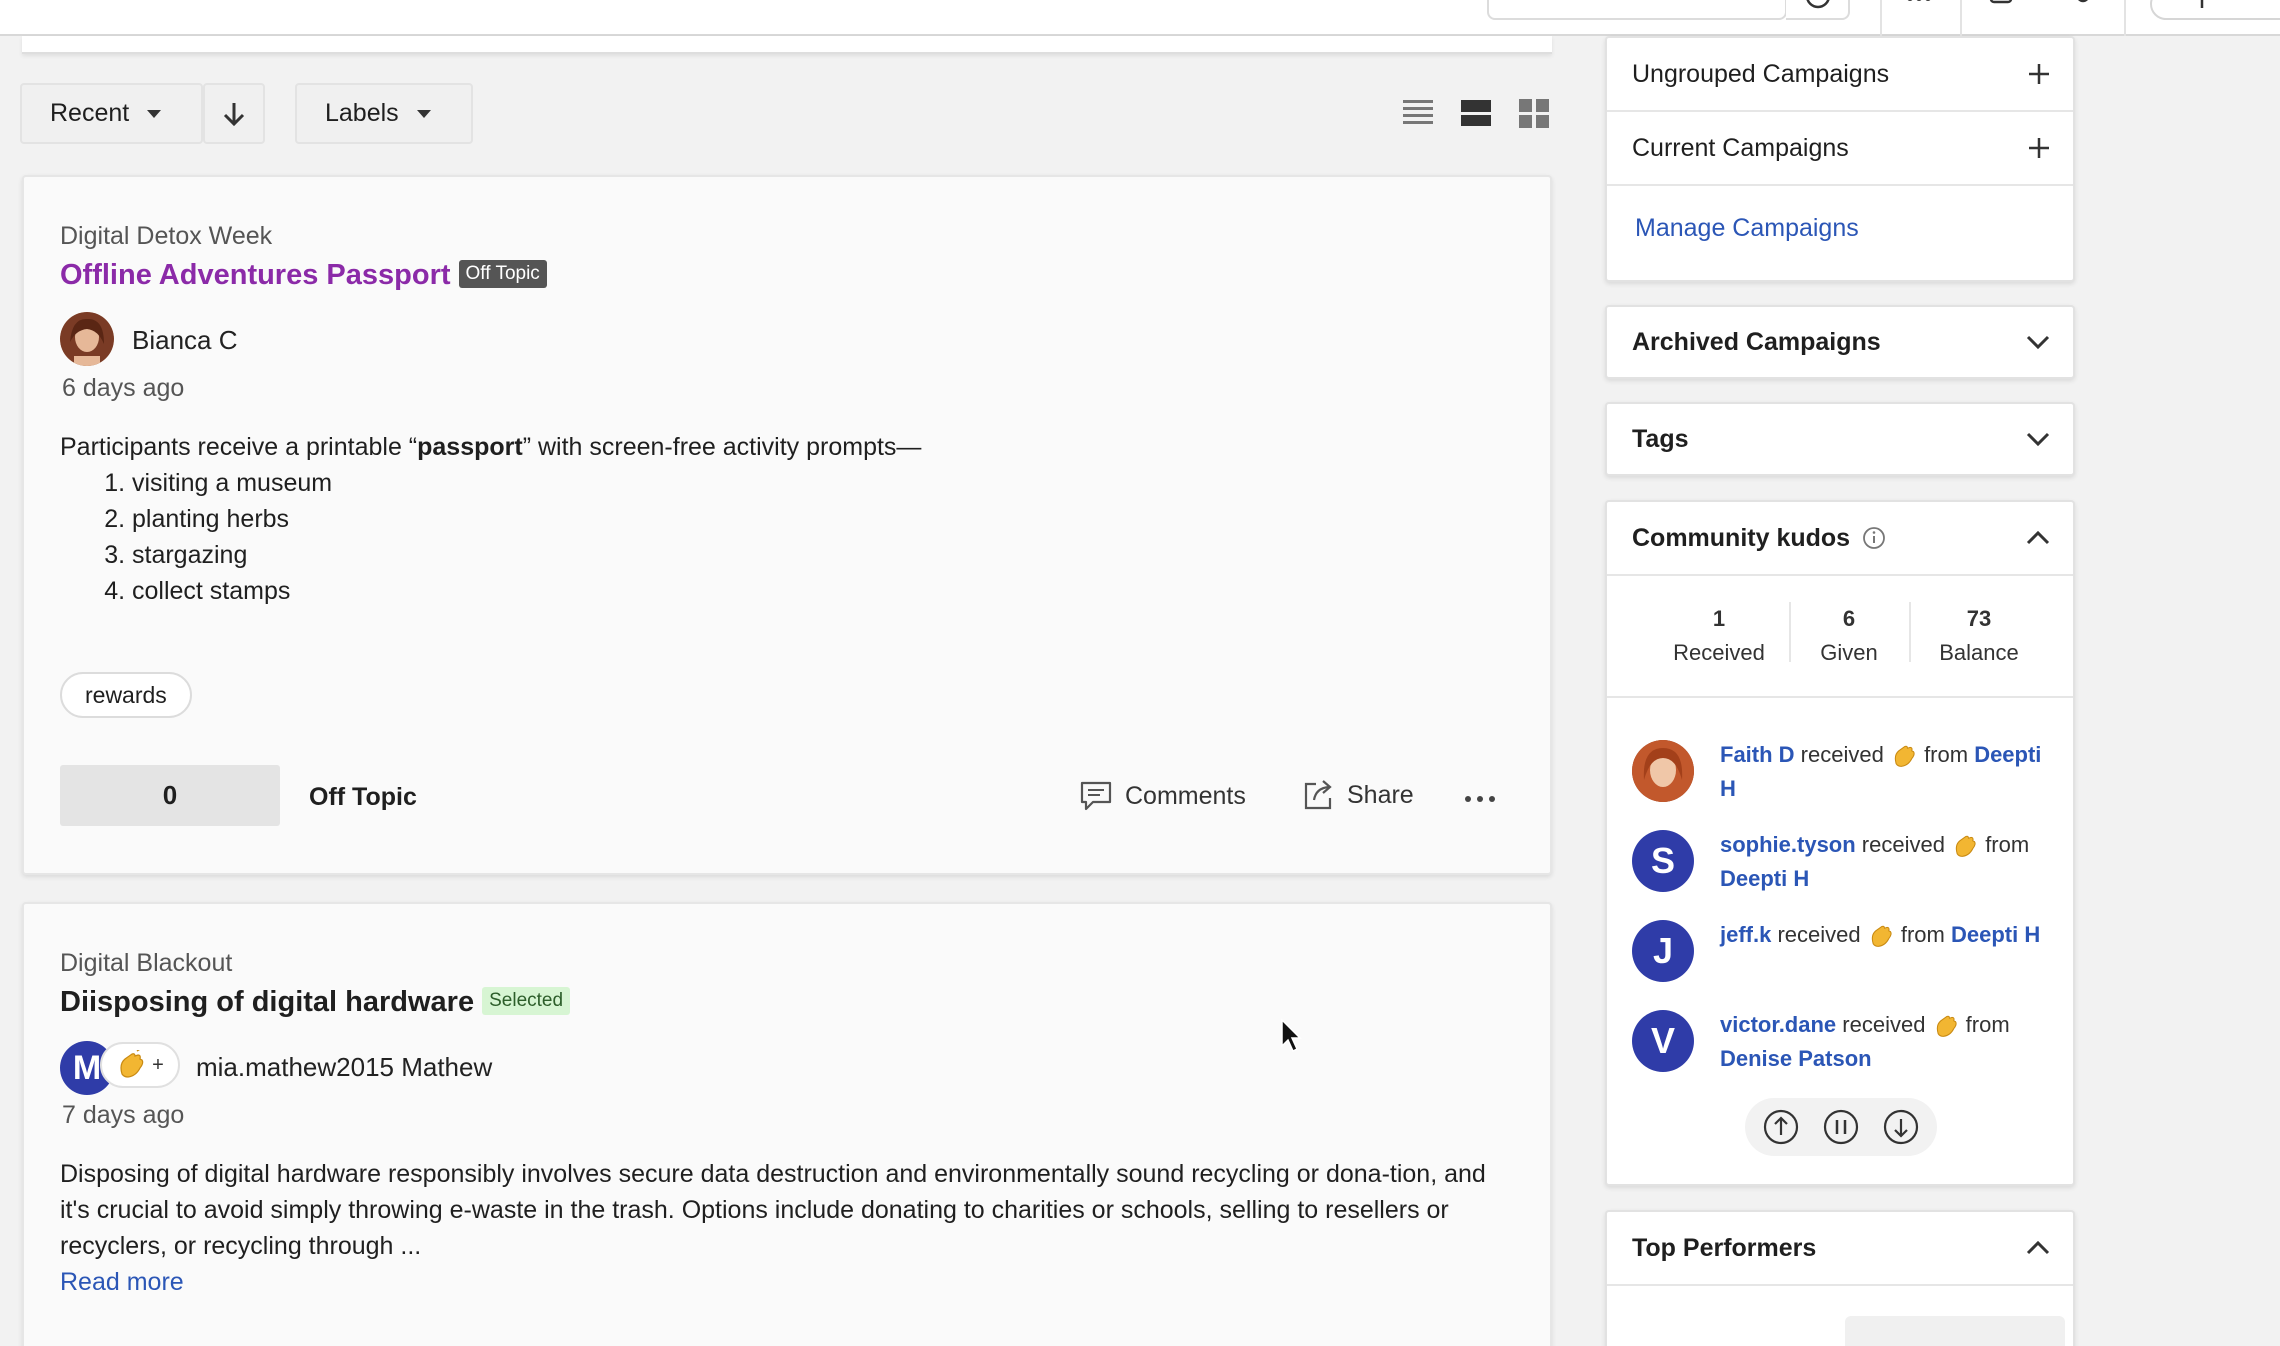 The height and width of the screenshot is (1346, 2280). I want to click on apps-icon, so click(1919, 3).